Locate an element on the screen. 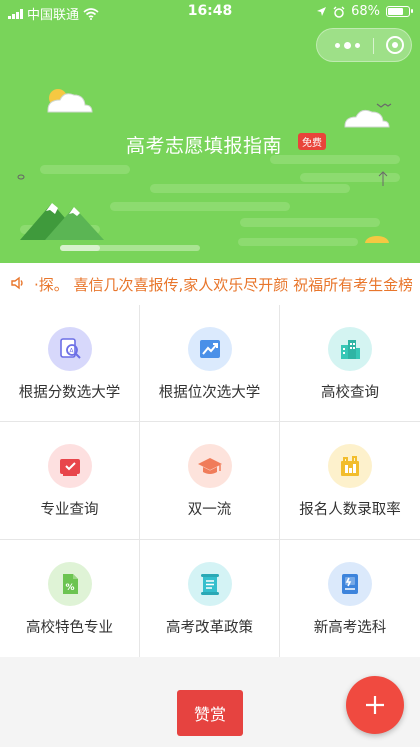  menu-item-featured-majors: % 高校特色专业 is located at coordinates (70, 598).